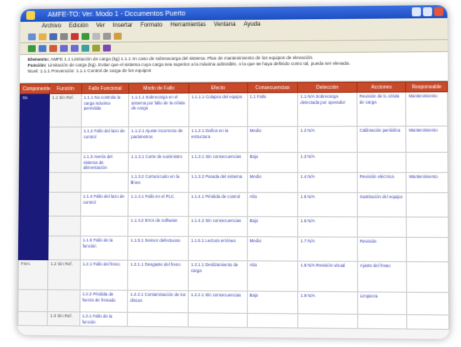  Describe the element at coordinates (33, 274) in the screenshot. I see `table-cell: Fren.` at that location.